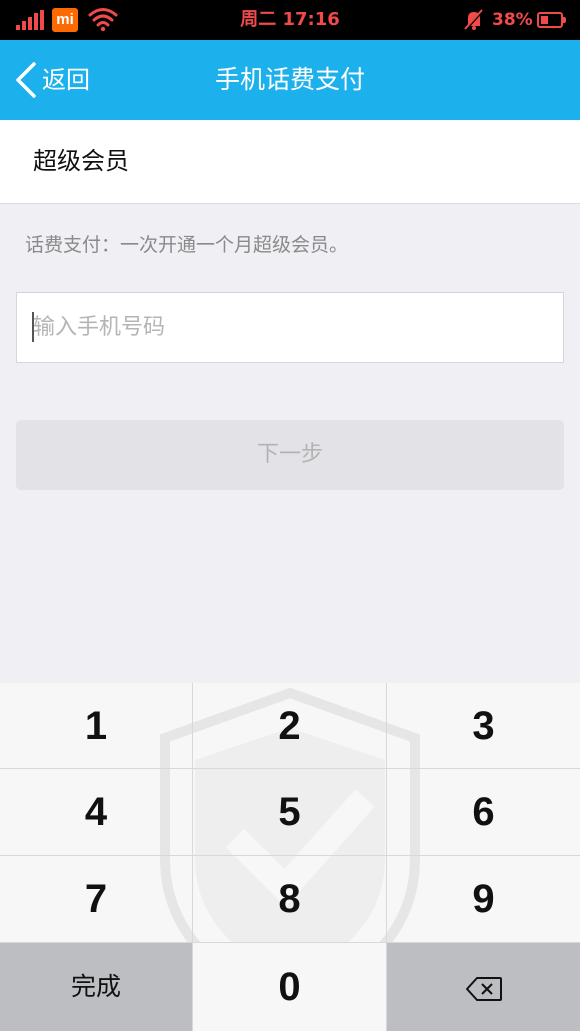  What do you see at coordinates (290, 726) in the screenshot?
I see `key-2: 2` at bounding box center [290, 726].